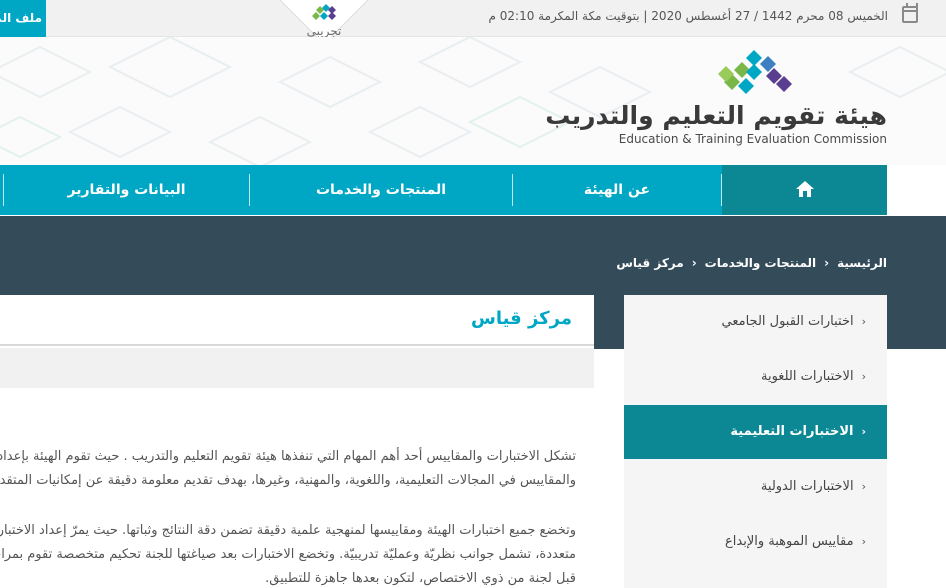  I want to click on sidebar-item-talent-creativity: ‹ مقاييس الموهبة والإبداع, so click(755, 542).